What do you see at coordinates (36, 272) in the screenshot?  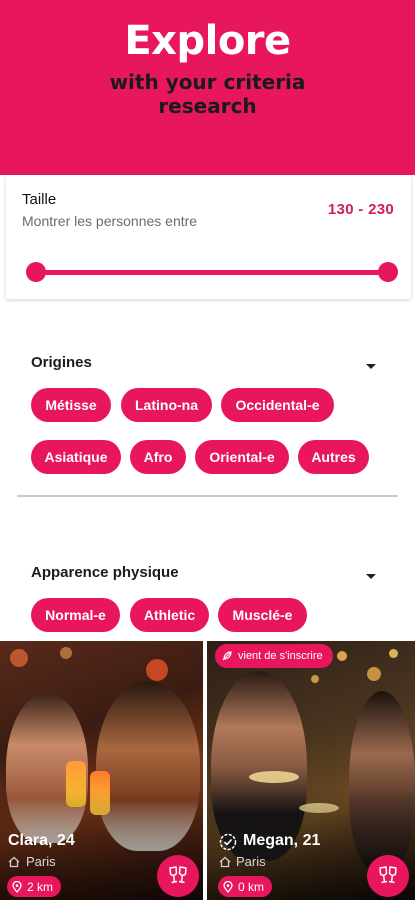 I see `slider-min-handle` at bounding box center [36, 272].